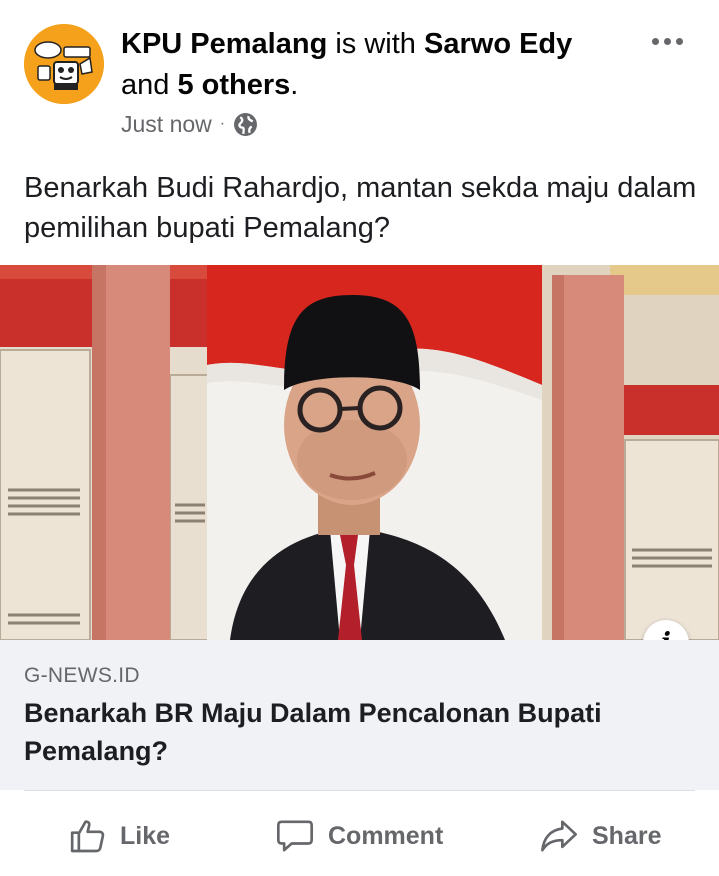 Image resolution: width=719 pixels, height=876 pixels. I want to click on comment-button: Comment, so click(358, 836).